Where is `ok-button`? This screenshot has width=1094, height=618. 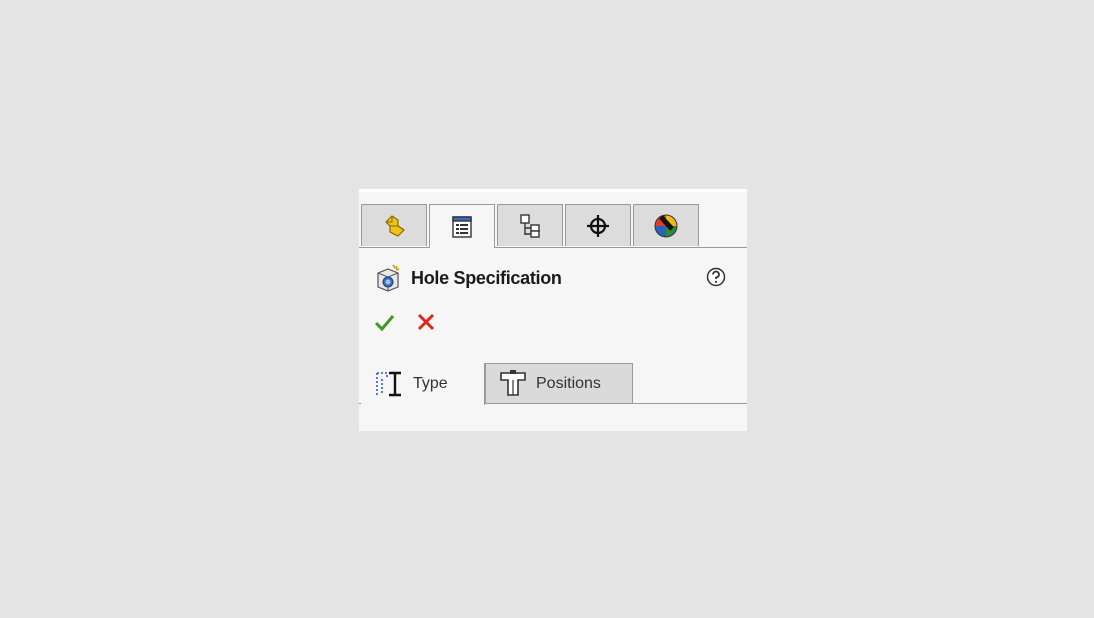 ok-button is located at coordinates (384, 322).